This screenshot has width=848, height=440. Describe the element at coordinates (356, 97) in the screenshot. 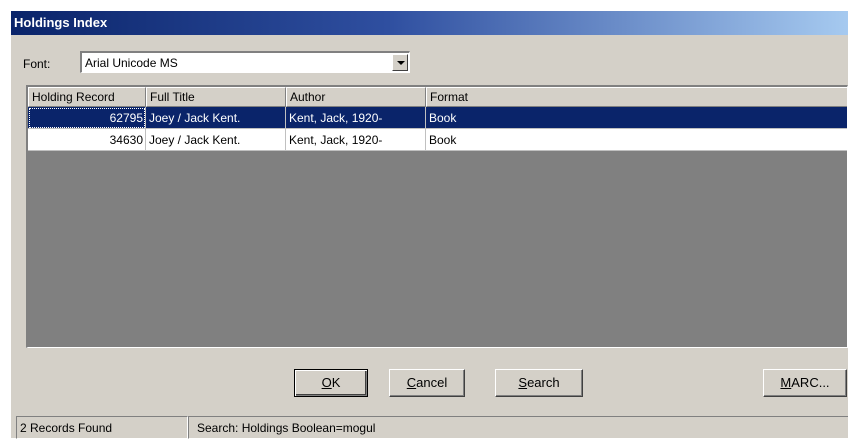

I see `column-header-author: Author` at that location.